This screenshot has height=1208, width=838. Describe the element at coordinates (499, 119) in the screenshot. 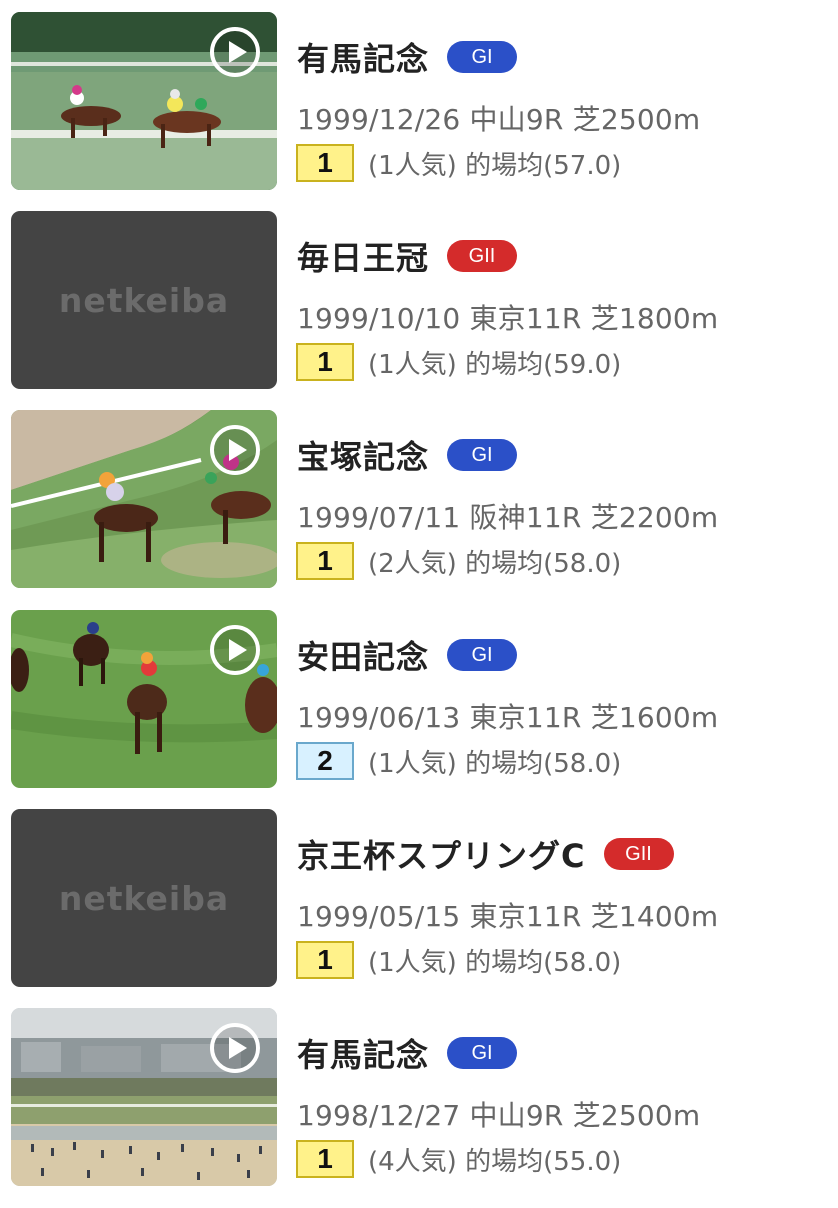

I see `race-info: 1999/12/26 中山9R 芝2500m` at that location.